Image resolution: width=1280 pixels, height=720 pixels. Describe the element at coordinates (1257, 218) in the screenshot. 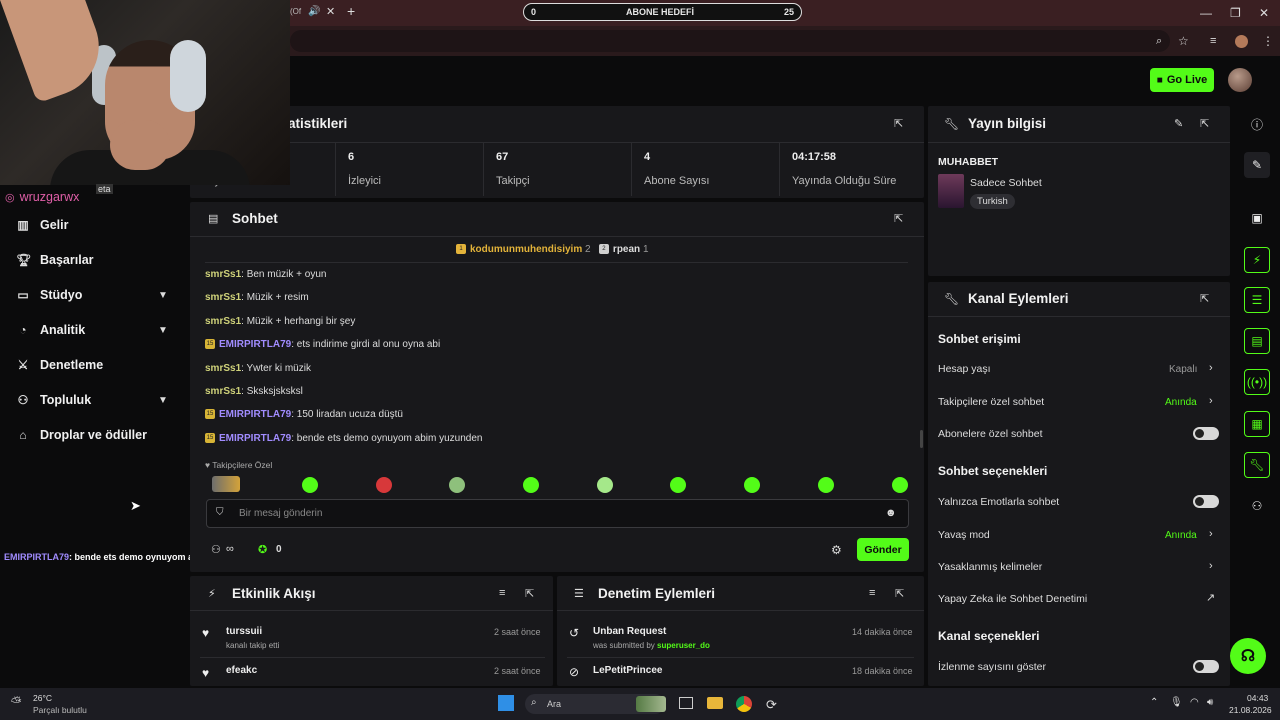

I see `video-icon: ▣` at that location.